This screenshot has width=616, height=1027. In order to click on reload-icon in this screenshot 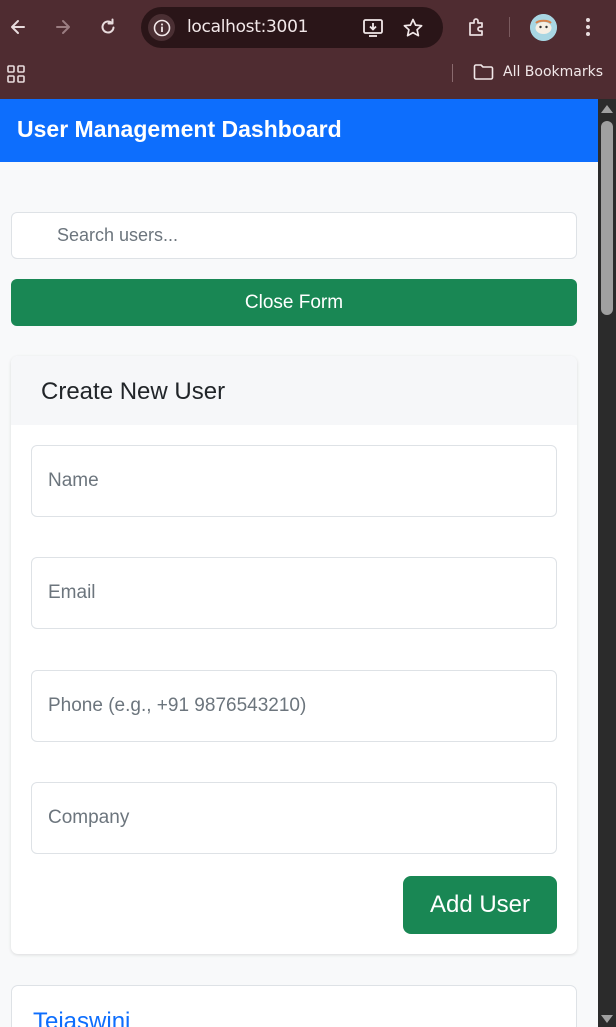, I will do `click(108, 26)`.